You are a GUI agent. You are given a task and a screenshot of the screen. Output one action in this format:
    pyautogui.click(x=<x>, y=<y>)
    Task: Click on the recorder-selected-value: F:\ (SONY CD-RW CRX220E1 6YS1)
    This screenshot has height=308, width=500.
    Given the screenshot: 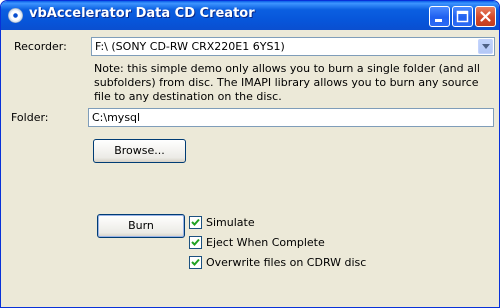 What is the action you would take?
    pyautogui.click(x=190, y=46)
    